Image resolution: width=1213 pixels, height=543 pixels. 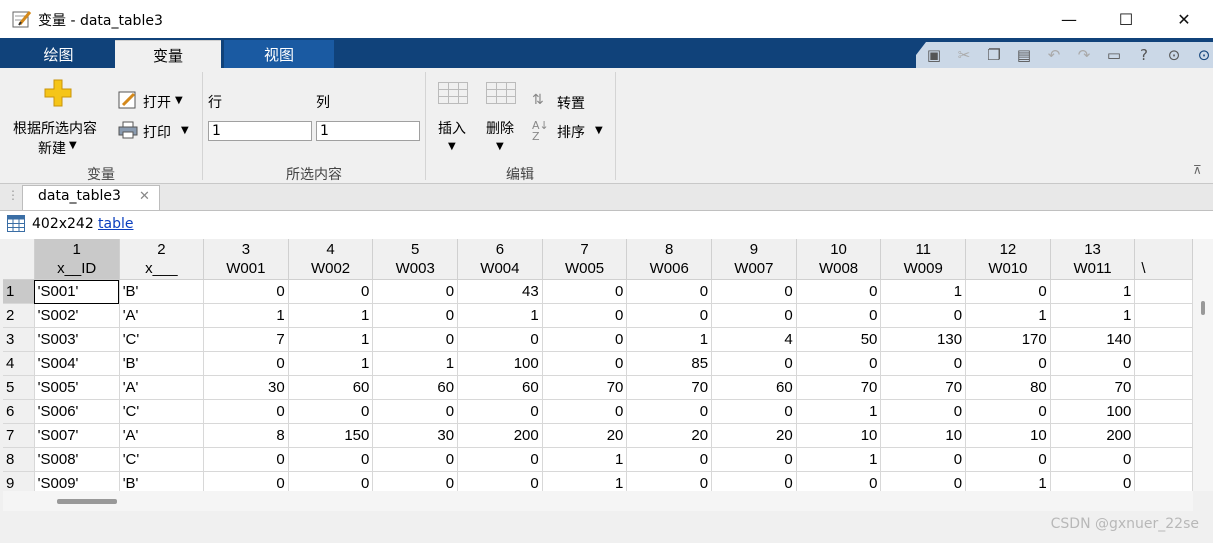 What do you see at coordinates (500, 435) in the screenshot?
I see `table-cell: 200` at bounding box center [500, 435].